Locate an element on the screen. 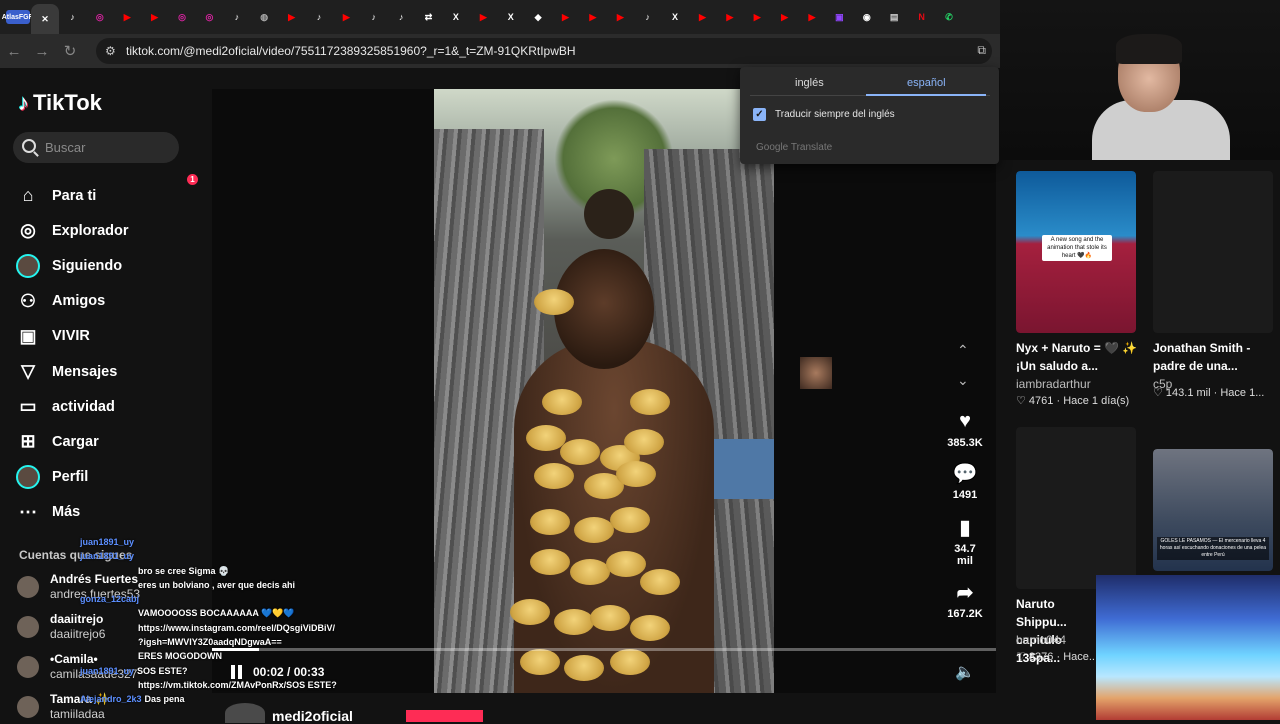 This screenshot has height=724, width=1280. browser-tab: ✕ is located at coordinates (45, 19).